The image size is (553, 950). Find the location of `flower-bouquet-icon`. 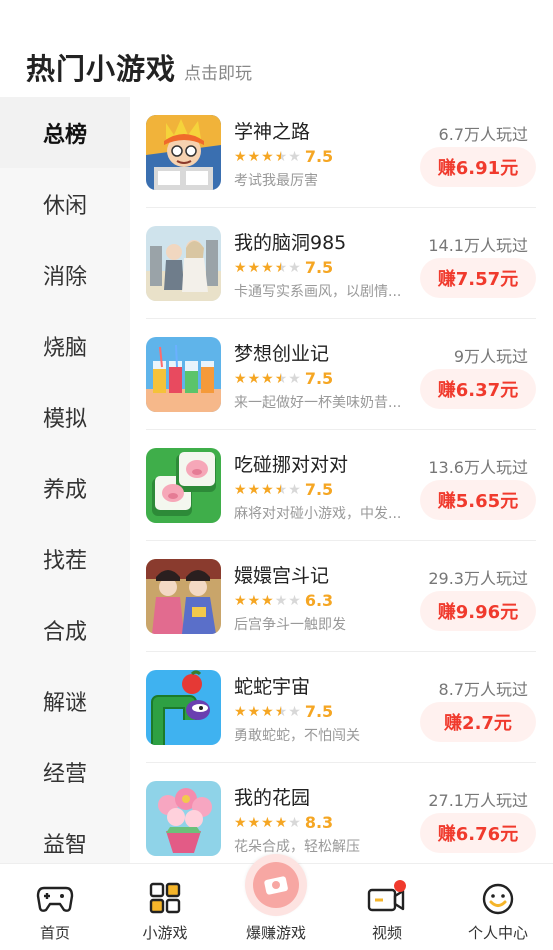

flower-bouquet-icon is located at coordinates (183, 818).